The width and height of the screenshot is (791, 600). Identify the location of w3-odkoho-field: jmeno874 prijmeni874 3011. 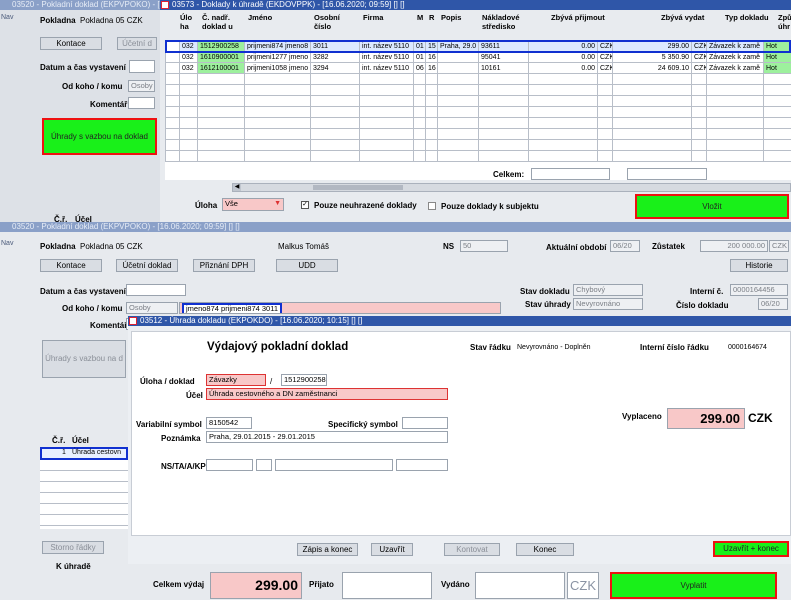
(340, 308).